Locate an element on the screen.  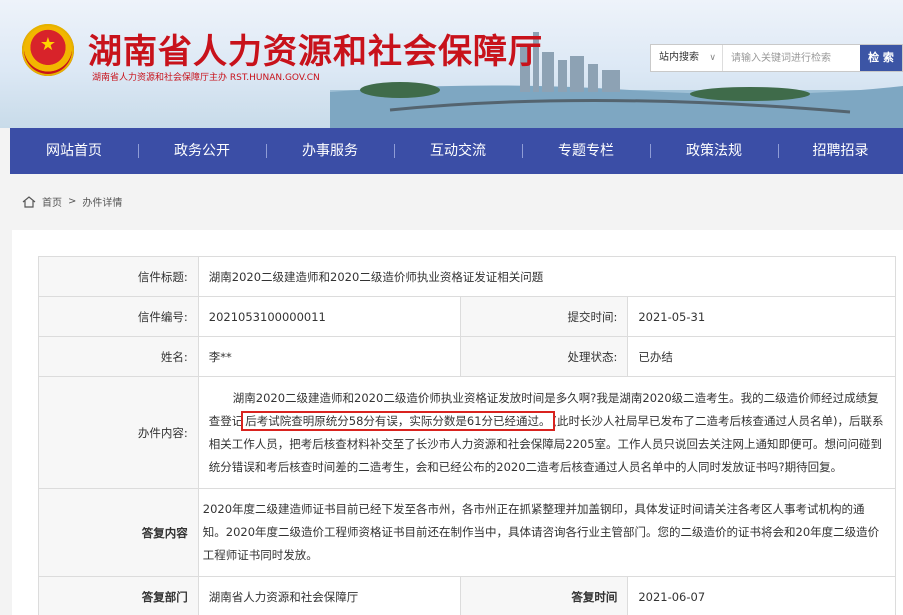
letter-number: 2021053100000011 is located at coordinates (329, 316).